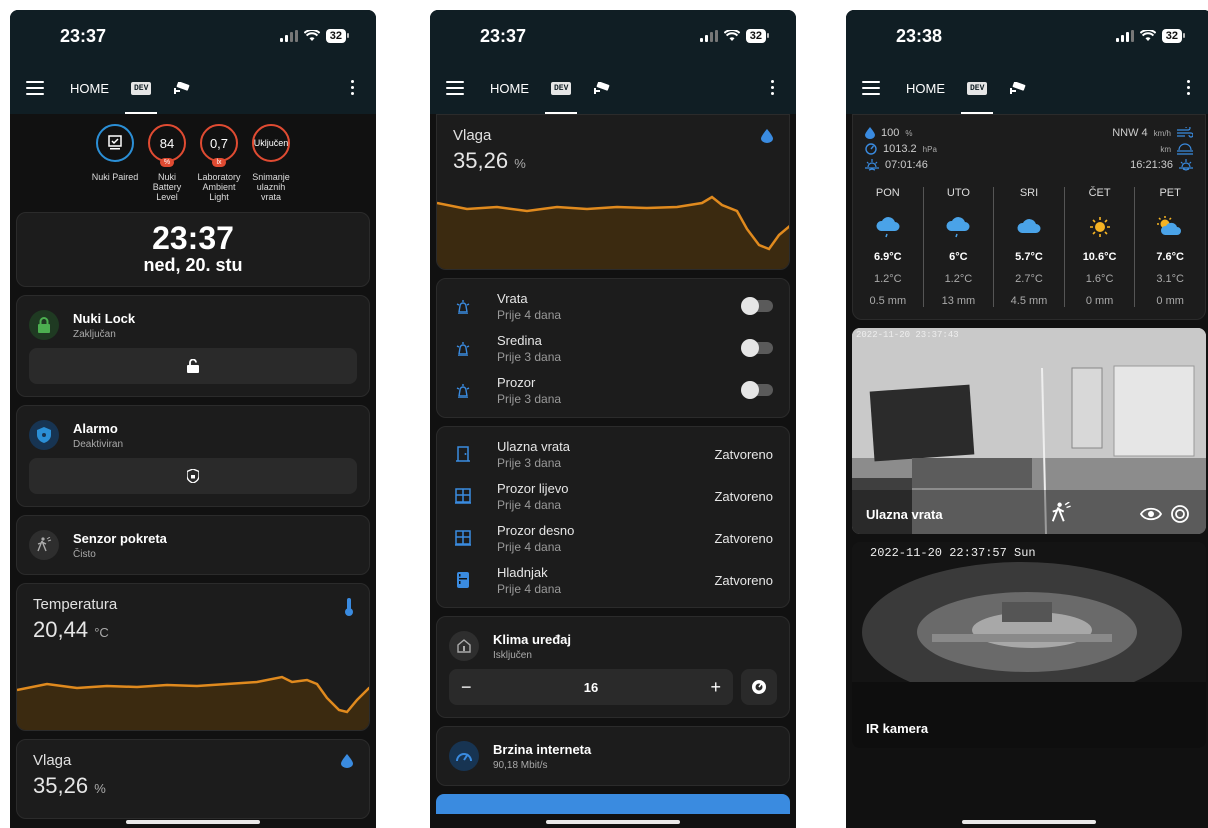 Image resolution: width=1208 pixels, height=828 pixels. I want to click on forecast-precip: 13 mm, so click(958, 301).